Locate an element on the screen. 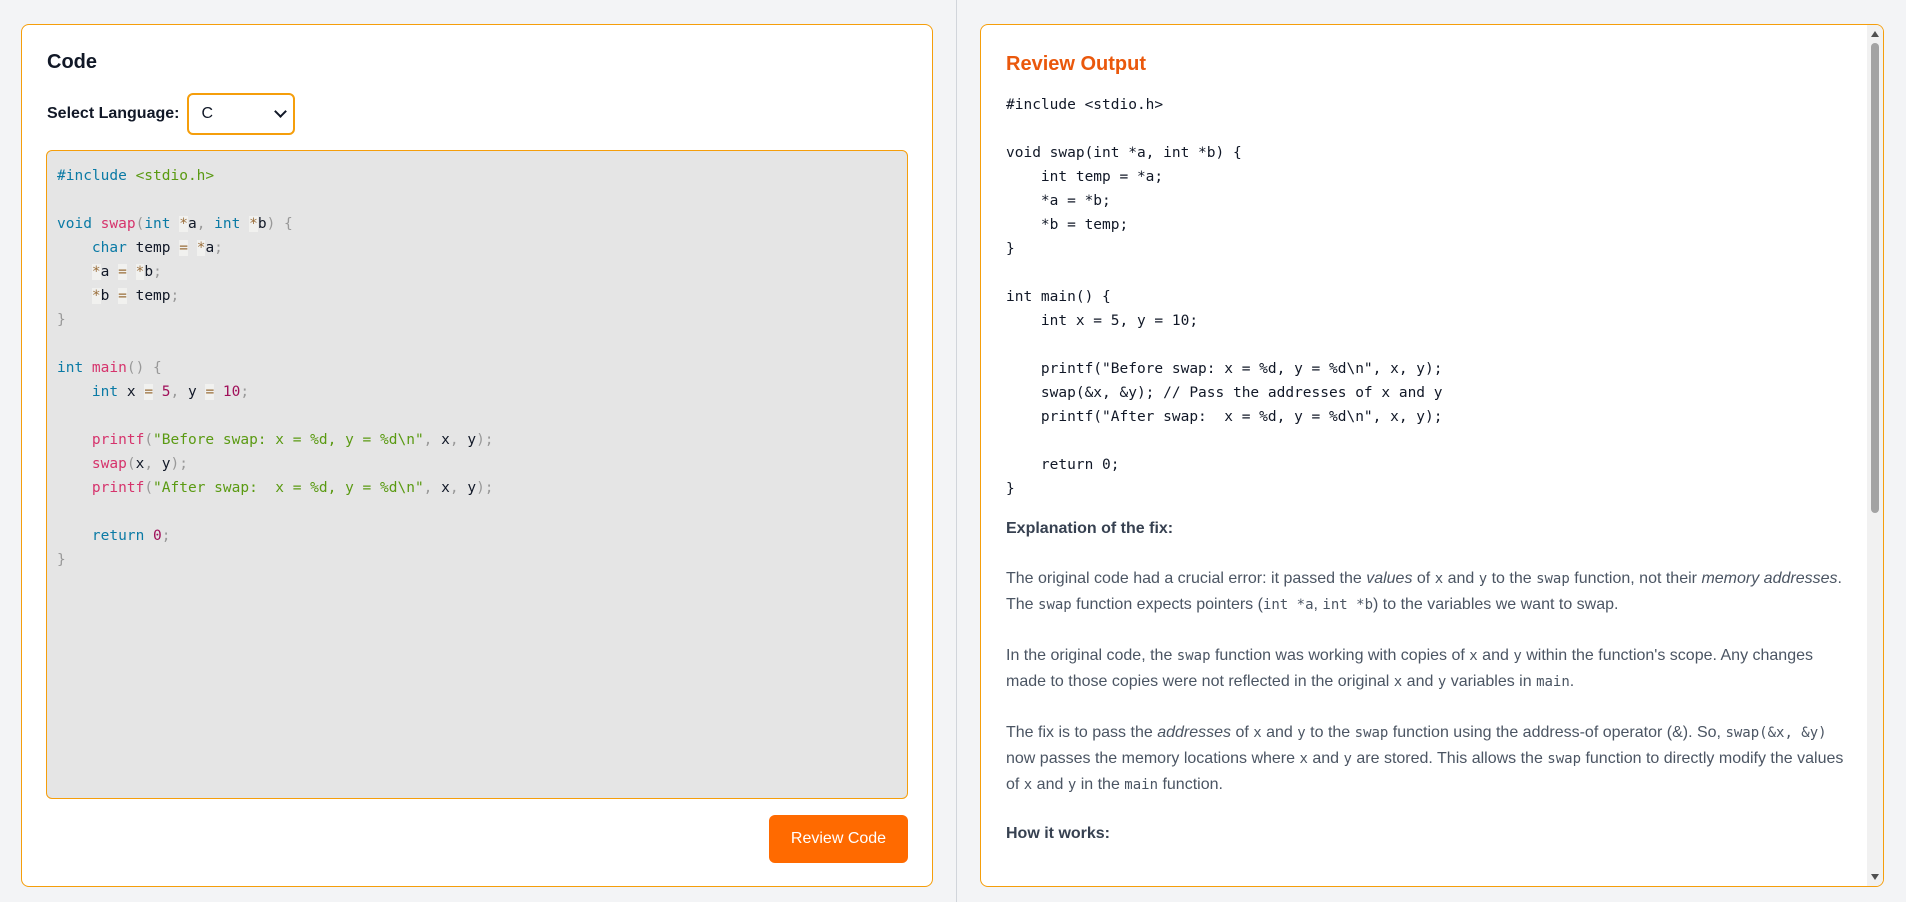 Image resolution: width=1906 pixels, height=902 pixels. code-token: char is located at coordinates (113, 248).